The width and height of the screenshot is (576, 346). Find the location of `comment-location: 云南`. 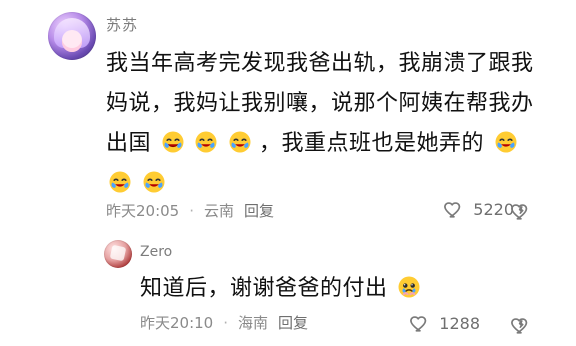

comment-location: 云南 is located at coordinates (219, 211).